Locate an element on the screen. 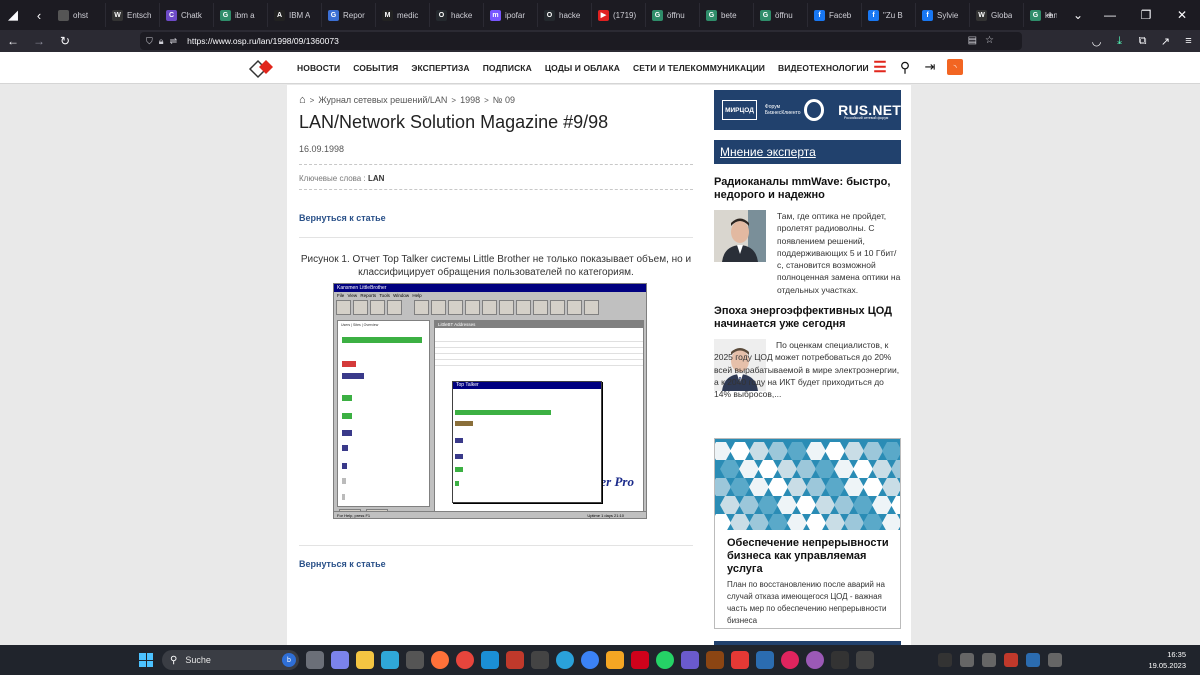  browser-tab: ohst is located at coordinates (79, 15).